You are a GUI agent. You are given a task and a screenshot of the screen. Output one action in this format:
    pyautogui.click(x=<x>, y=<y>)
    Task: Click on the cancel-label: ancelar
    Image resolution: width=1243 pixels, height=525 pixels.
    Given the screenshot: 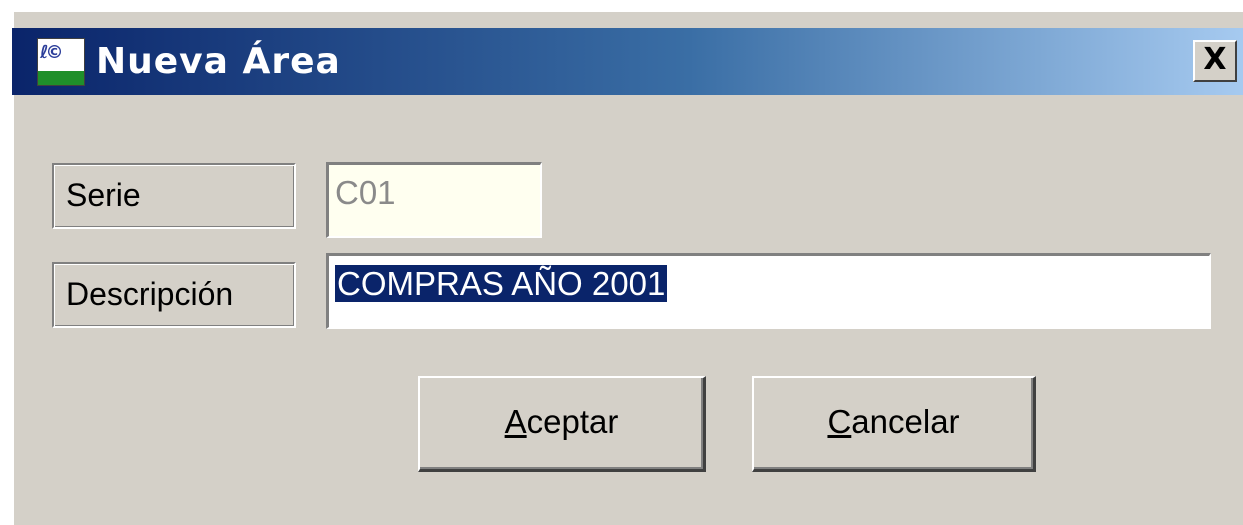 What is the action you would take?
    pyautogui.click(x=905, y=421)
    